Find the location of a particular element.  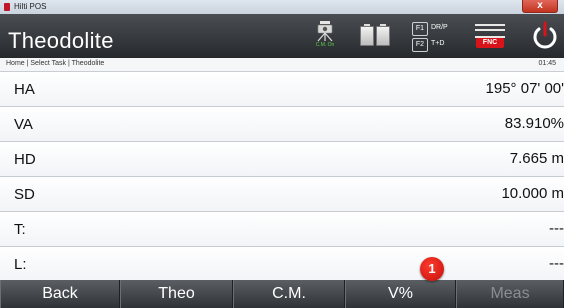

f1-label: DR/P is located at coordinates (439, 27).